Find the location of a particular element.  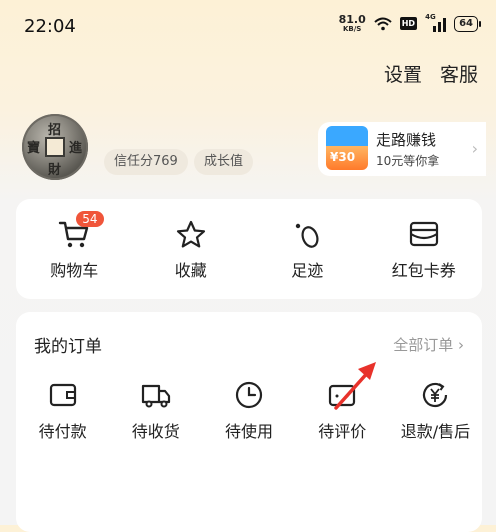

avatar-char: 進 is located at coordinates (76, 148).